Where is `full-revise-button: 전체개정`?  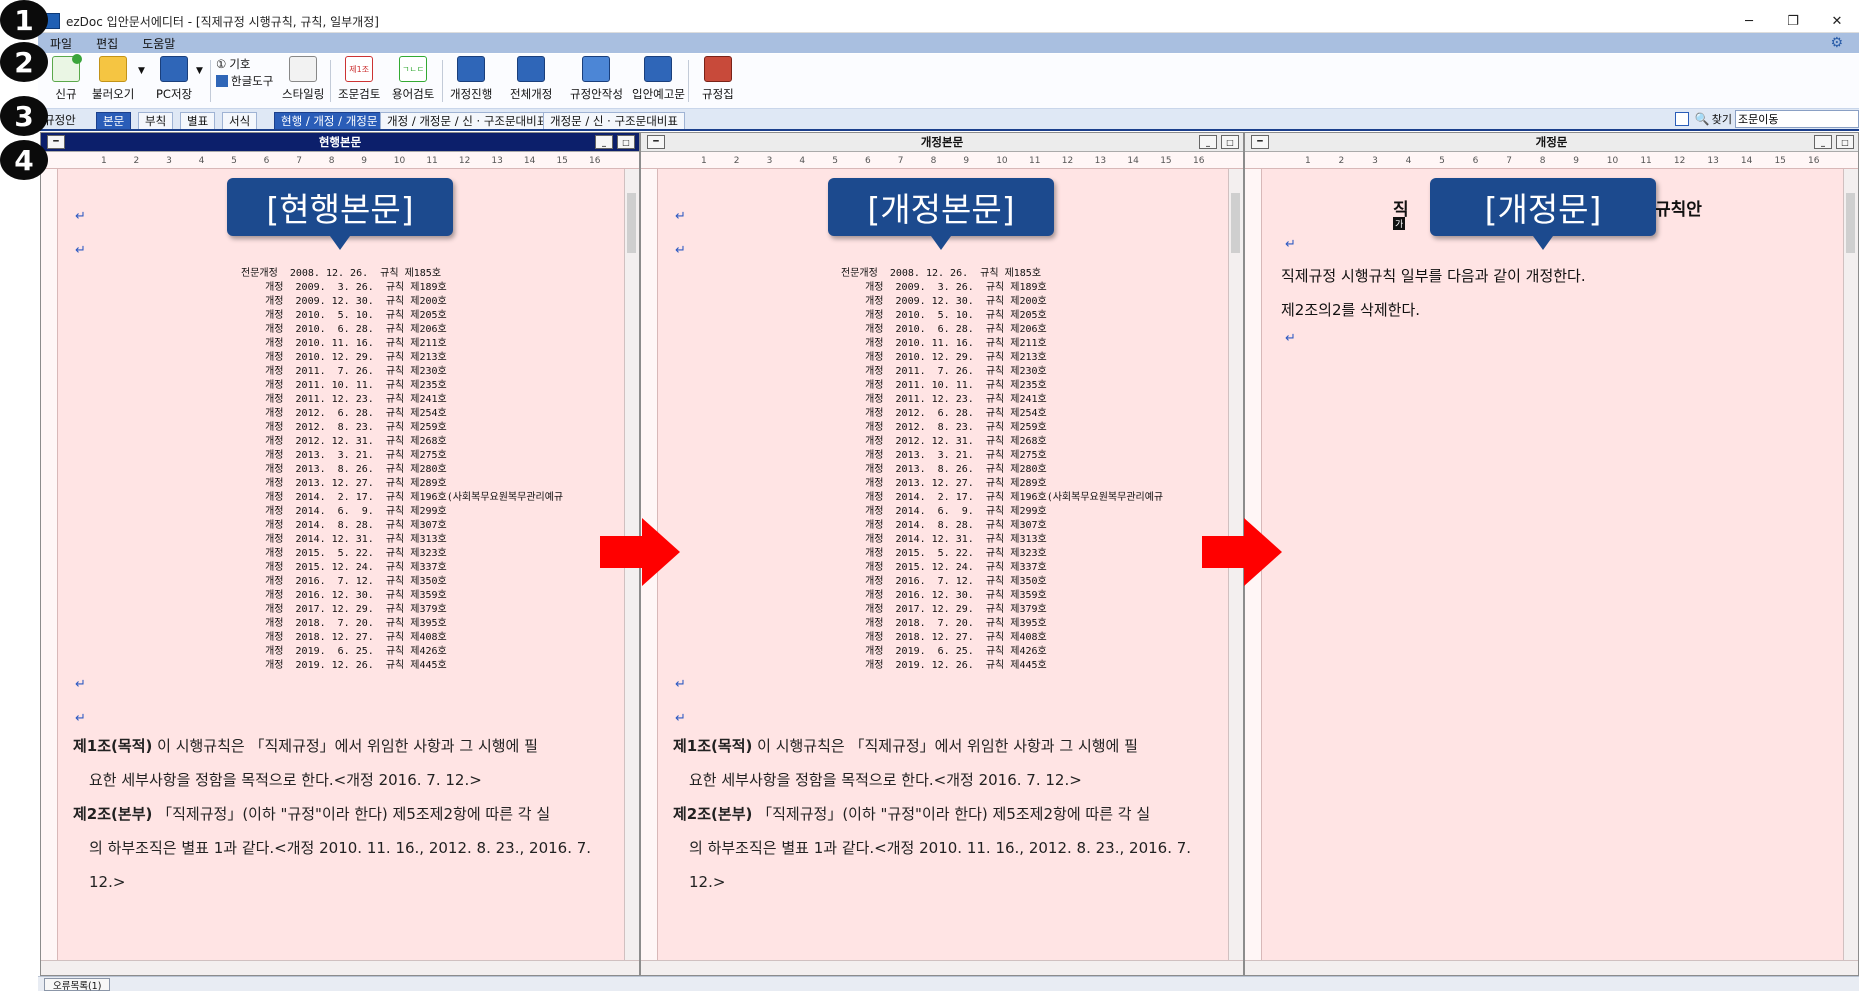 full-revise-button: 전체개정 is located at coordinates (531, 79).